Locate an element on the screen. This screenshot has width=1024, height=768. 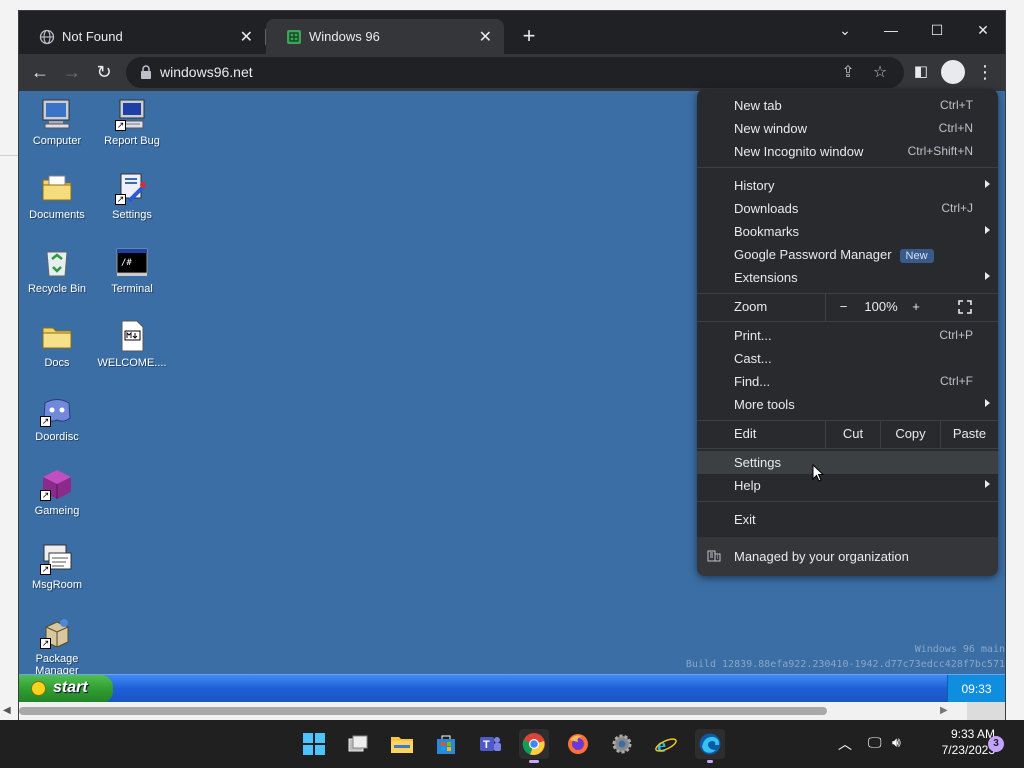
menu-item-exit: Exit is located at coordinates (847, 519).